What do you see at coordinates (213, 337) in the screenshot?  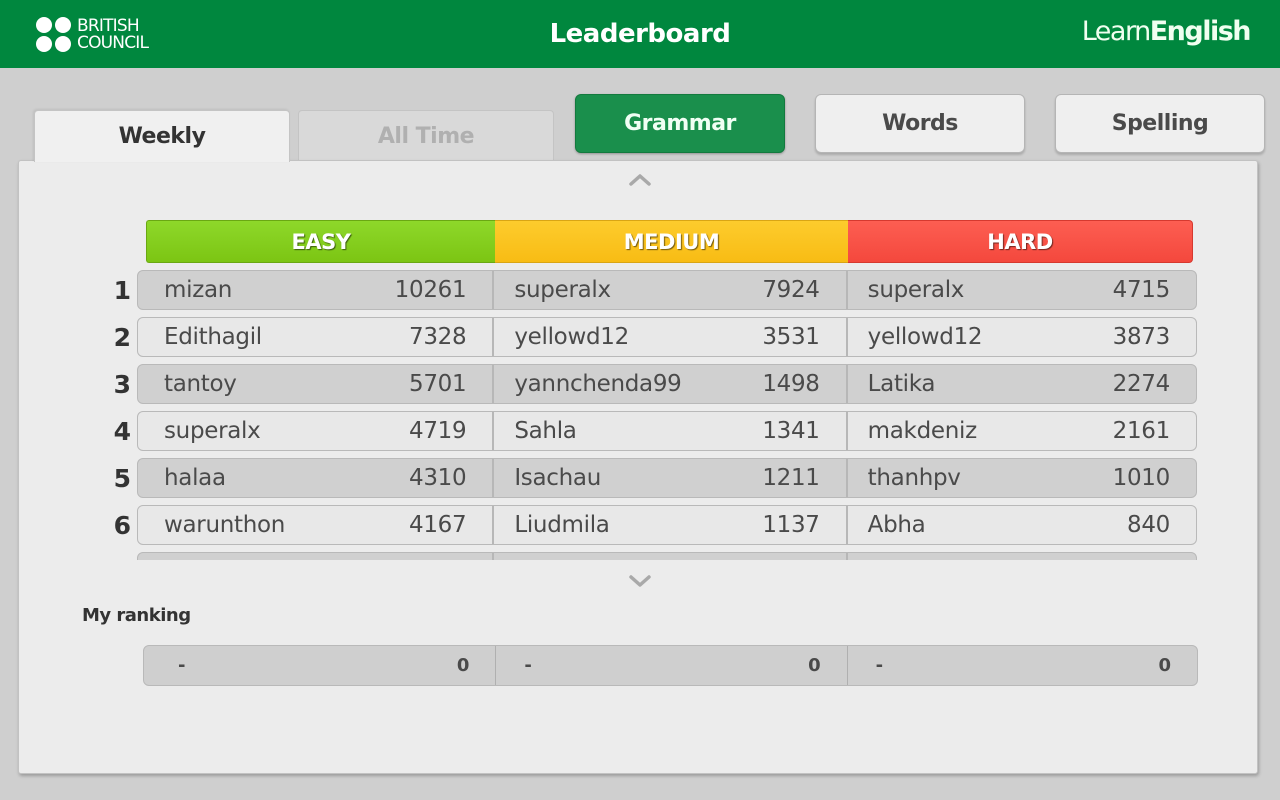 I see `player-name: Edithagil` at bounding box center [213, 337].